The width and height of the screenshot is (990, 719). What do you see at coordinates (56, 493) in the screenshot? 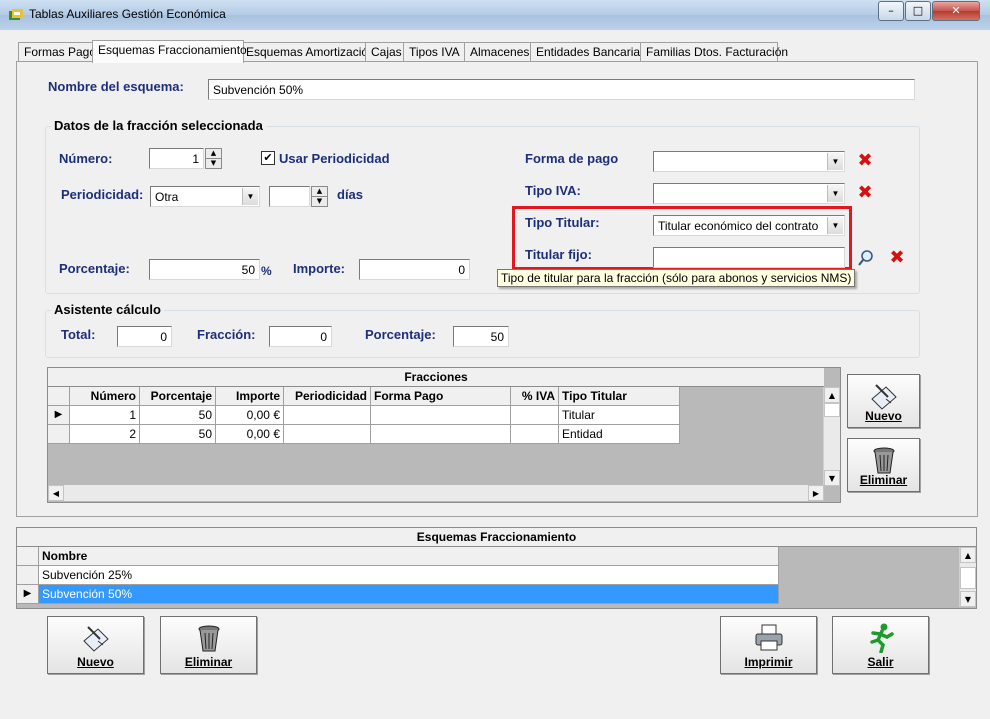
I see `scroll-left-icon: ◀` at bounding box center [56, 493].